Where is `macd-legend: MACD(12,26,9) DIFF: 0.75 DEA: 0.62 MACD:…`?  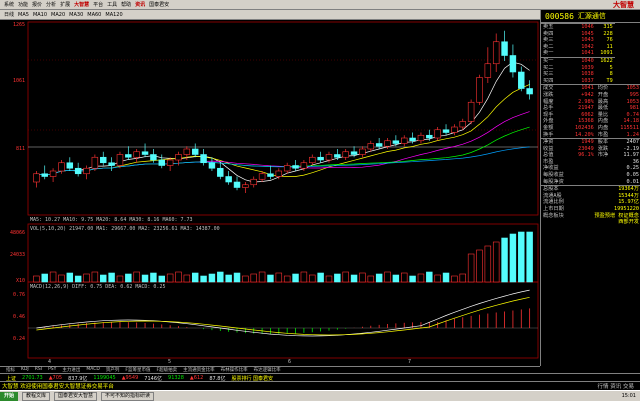
macd-legend: MACD(12,26,9) DIFF: 0.75 DEA: 0.62 MACD:… is located at coordinates (97, 287).